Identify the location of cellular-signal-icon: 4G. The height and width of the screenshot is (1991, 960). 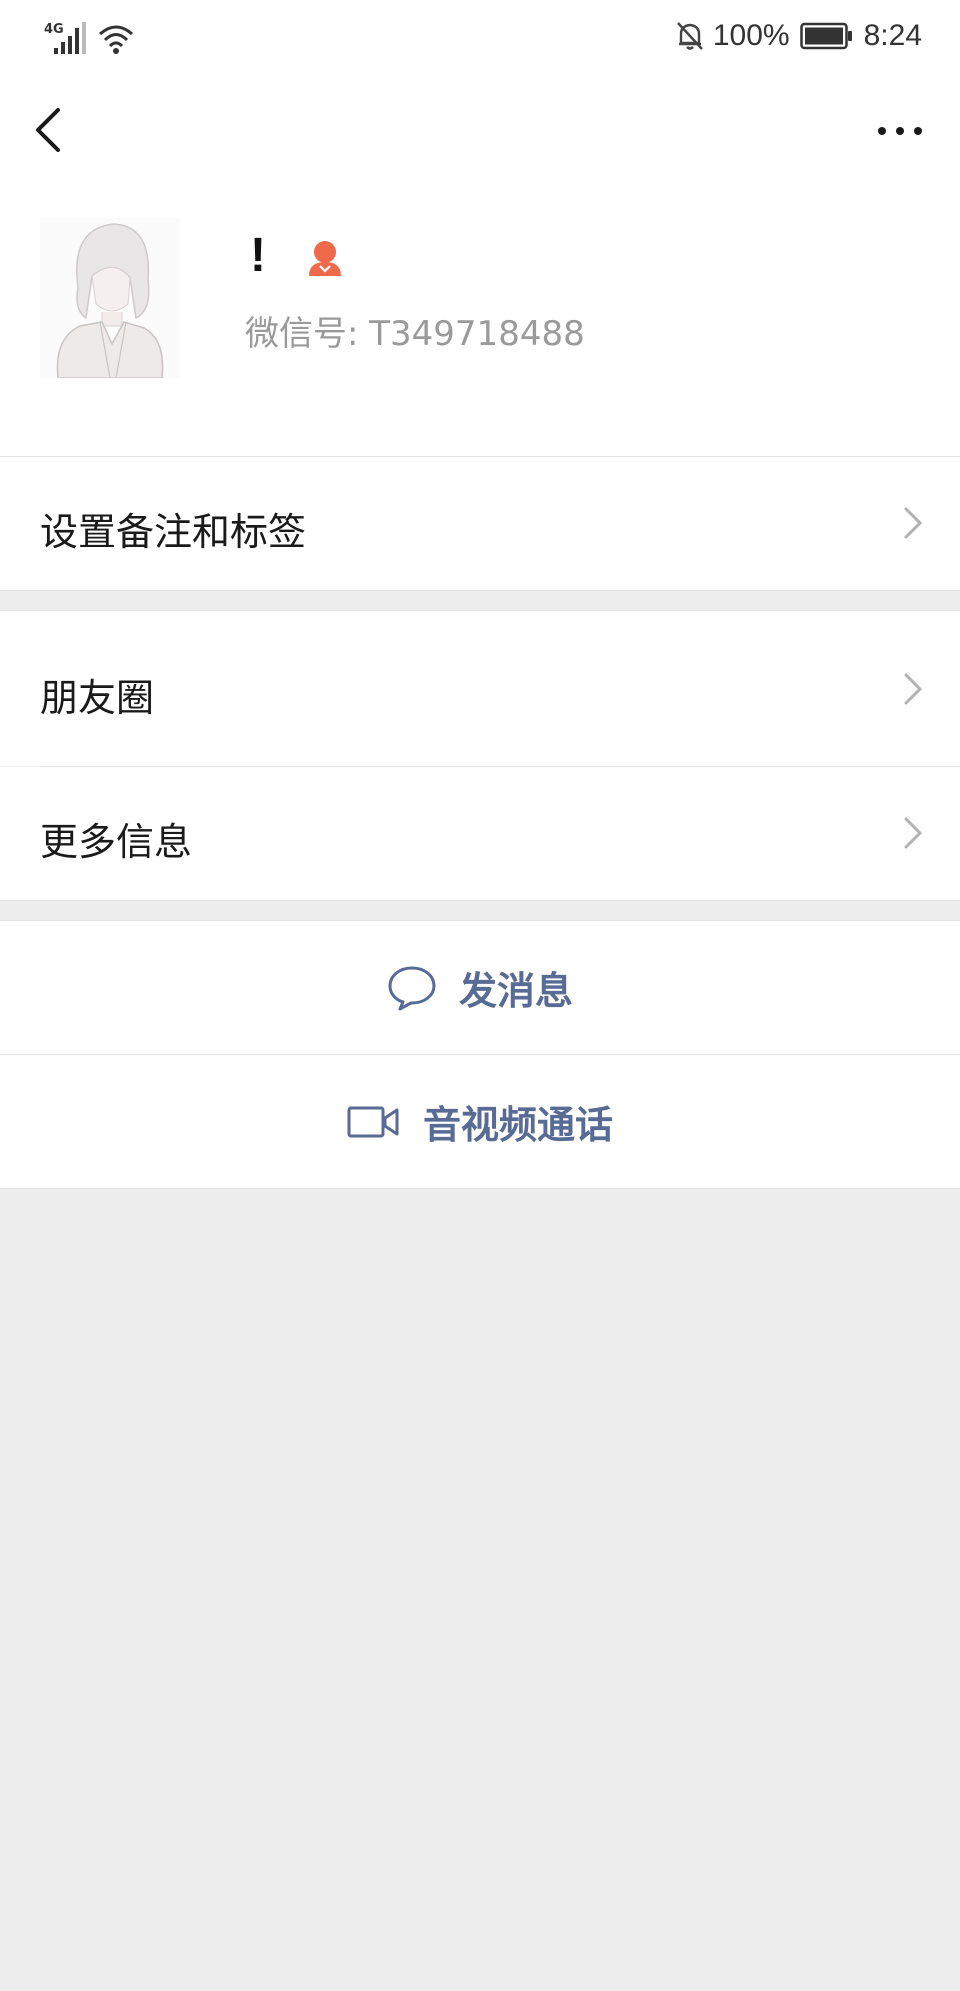
(67, 38).